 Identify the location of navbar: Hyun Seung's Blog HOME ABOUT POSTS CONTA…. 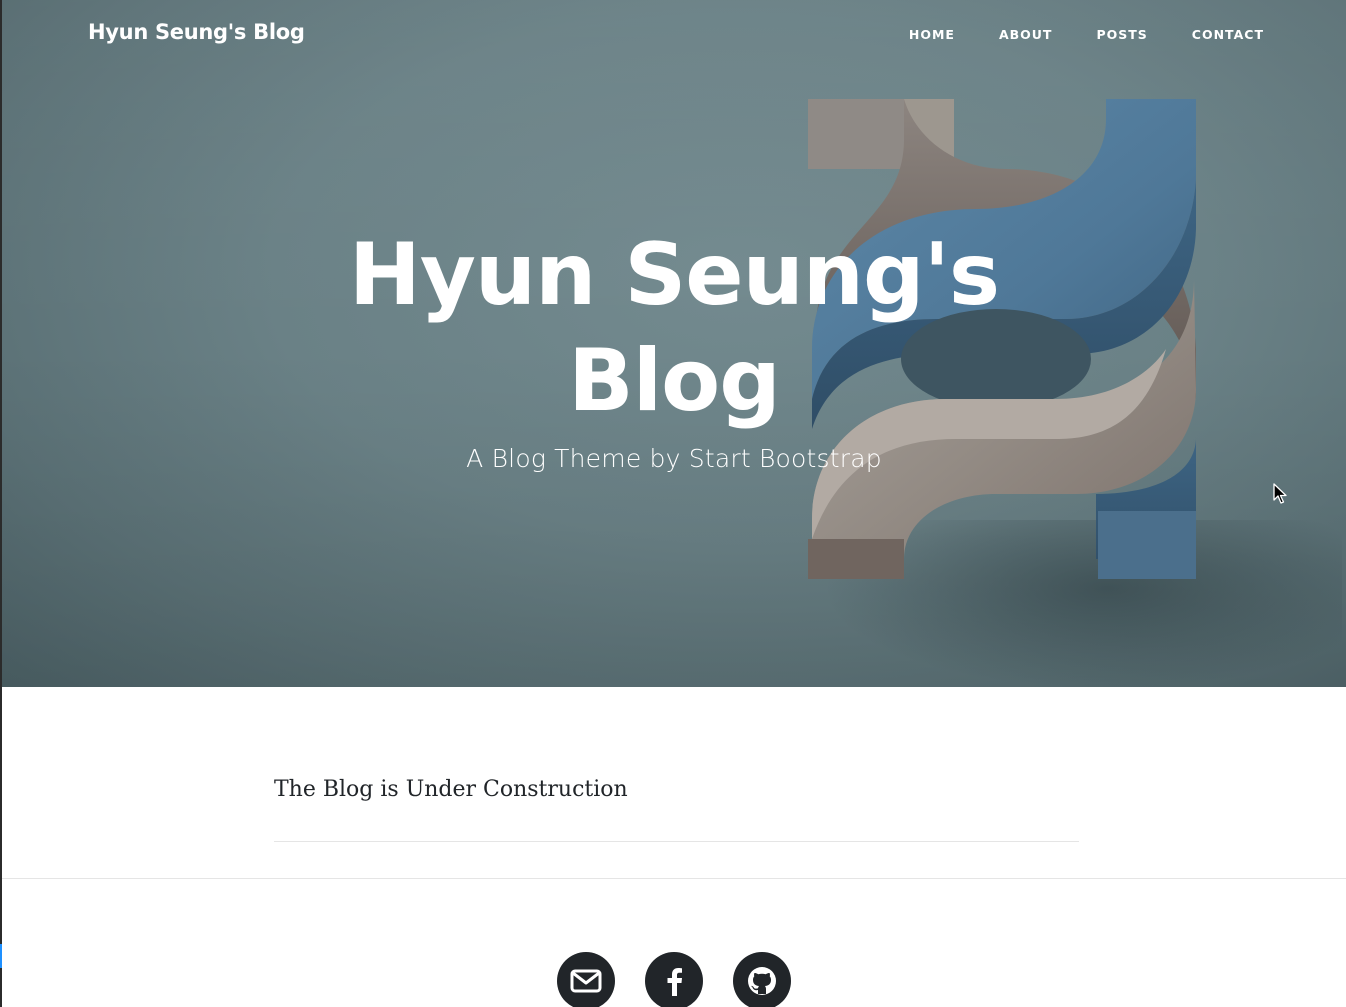
(674, 35).